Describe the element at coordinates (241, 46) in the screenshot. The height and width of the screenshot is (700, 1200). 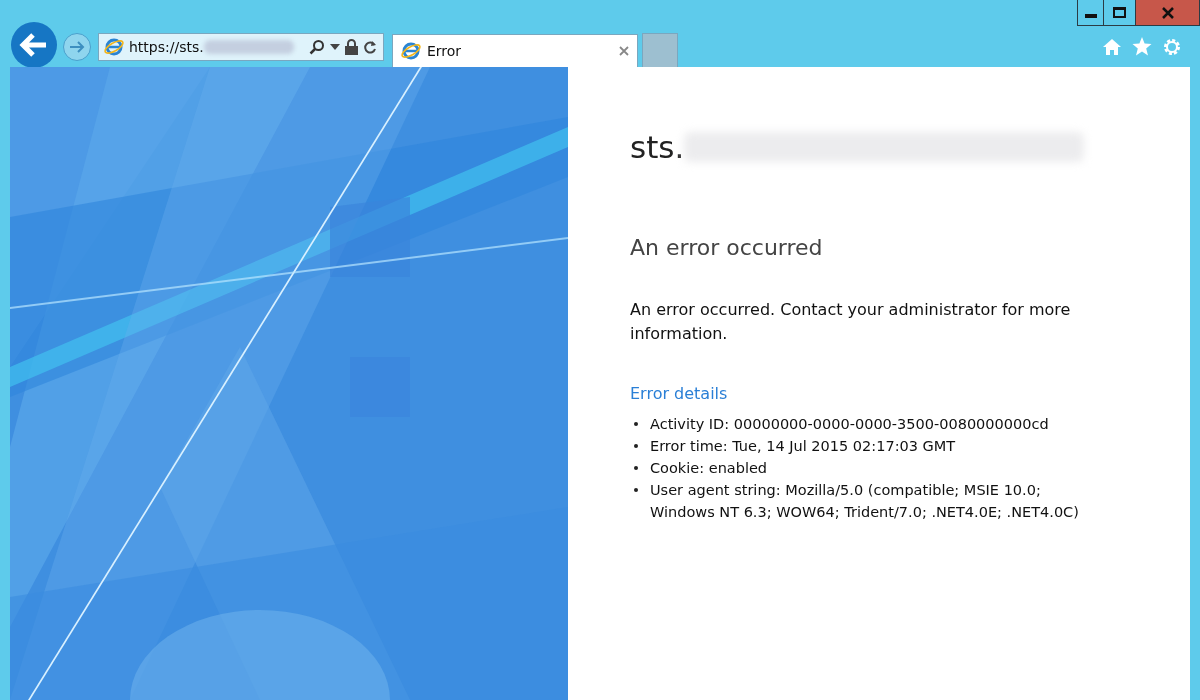
I see `address-bar: https://sts.` at that location.